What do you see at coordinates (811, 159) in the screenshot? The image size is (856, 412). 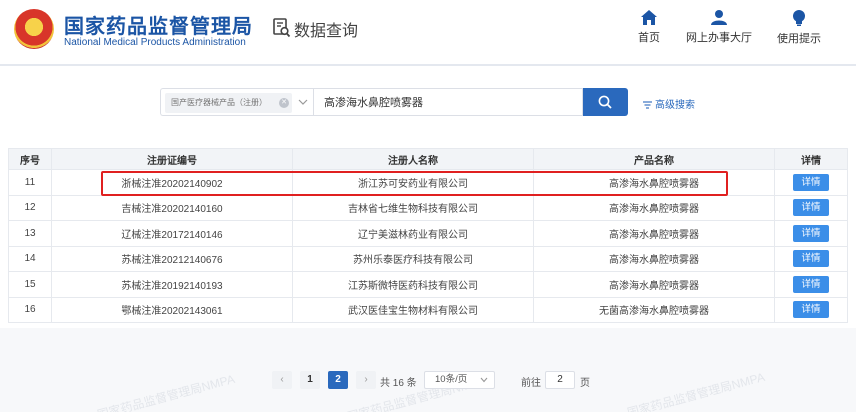 I see `column-header-detail: 详情` at bounding box center [811, 159].